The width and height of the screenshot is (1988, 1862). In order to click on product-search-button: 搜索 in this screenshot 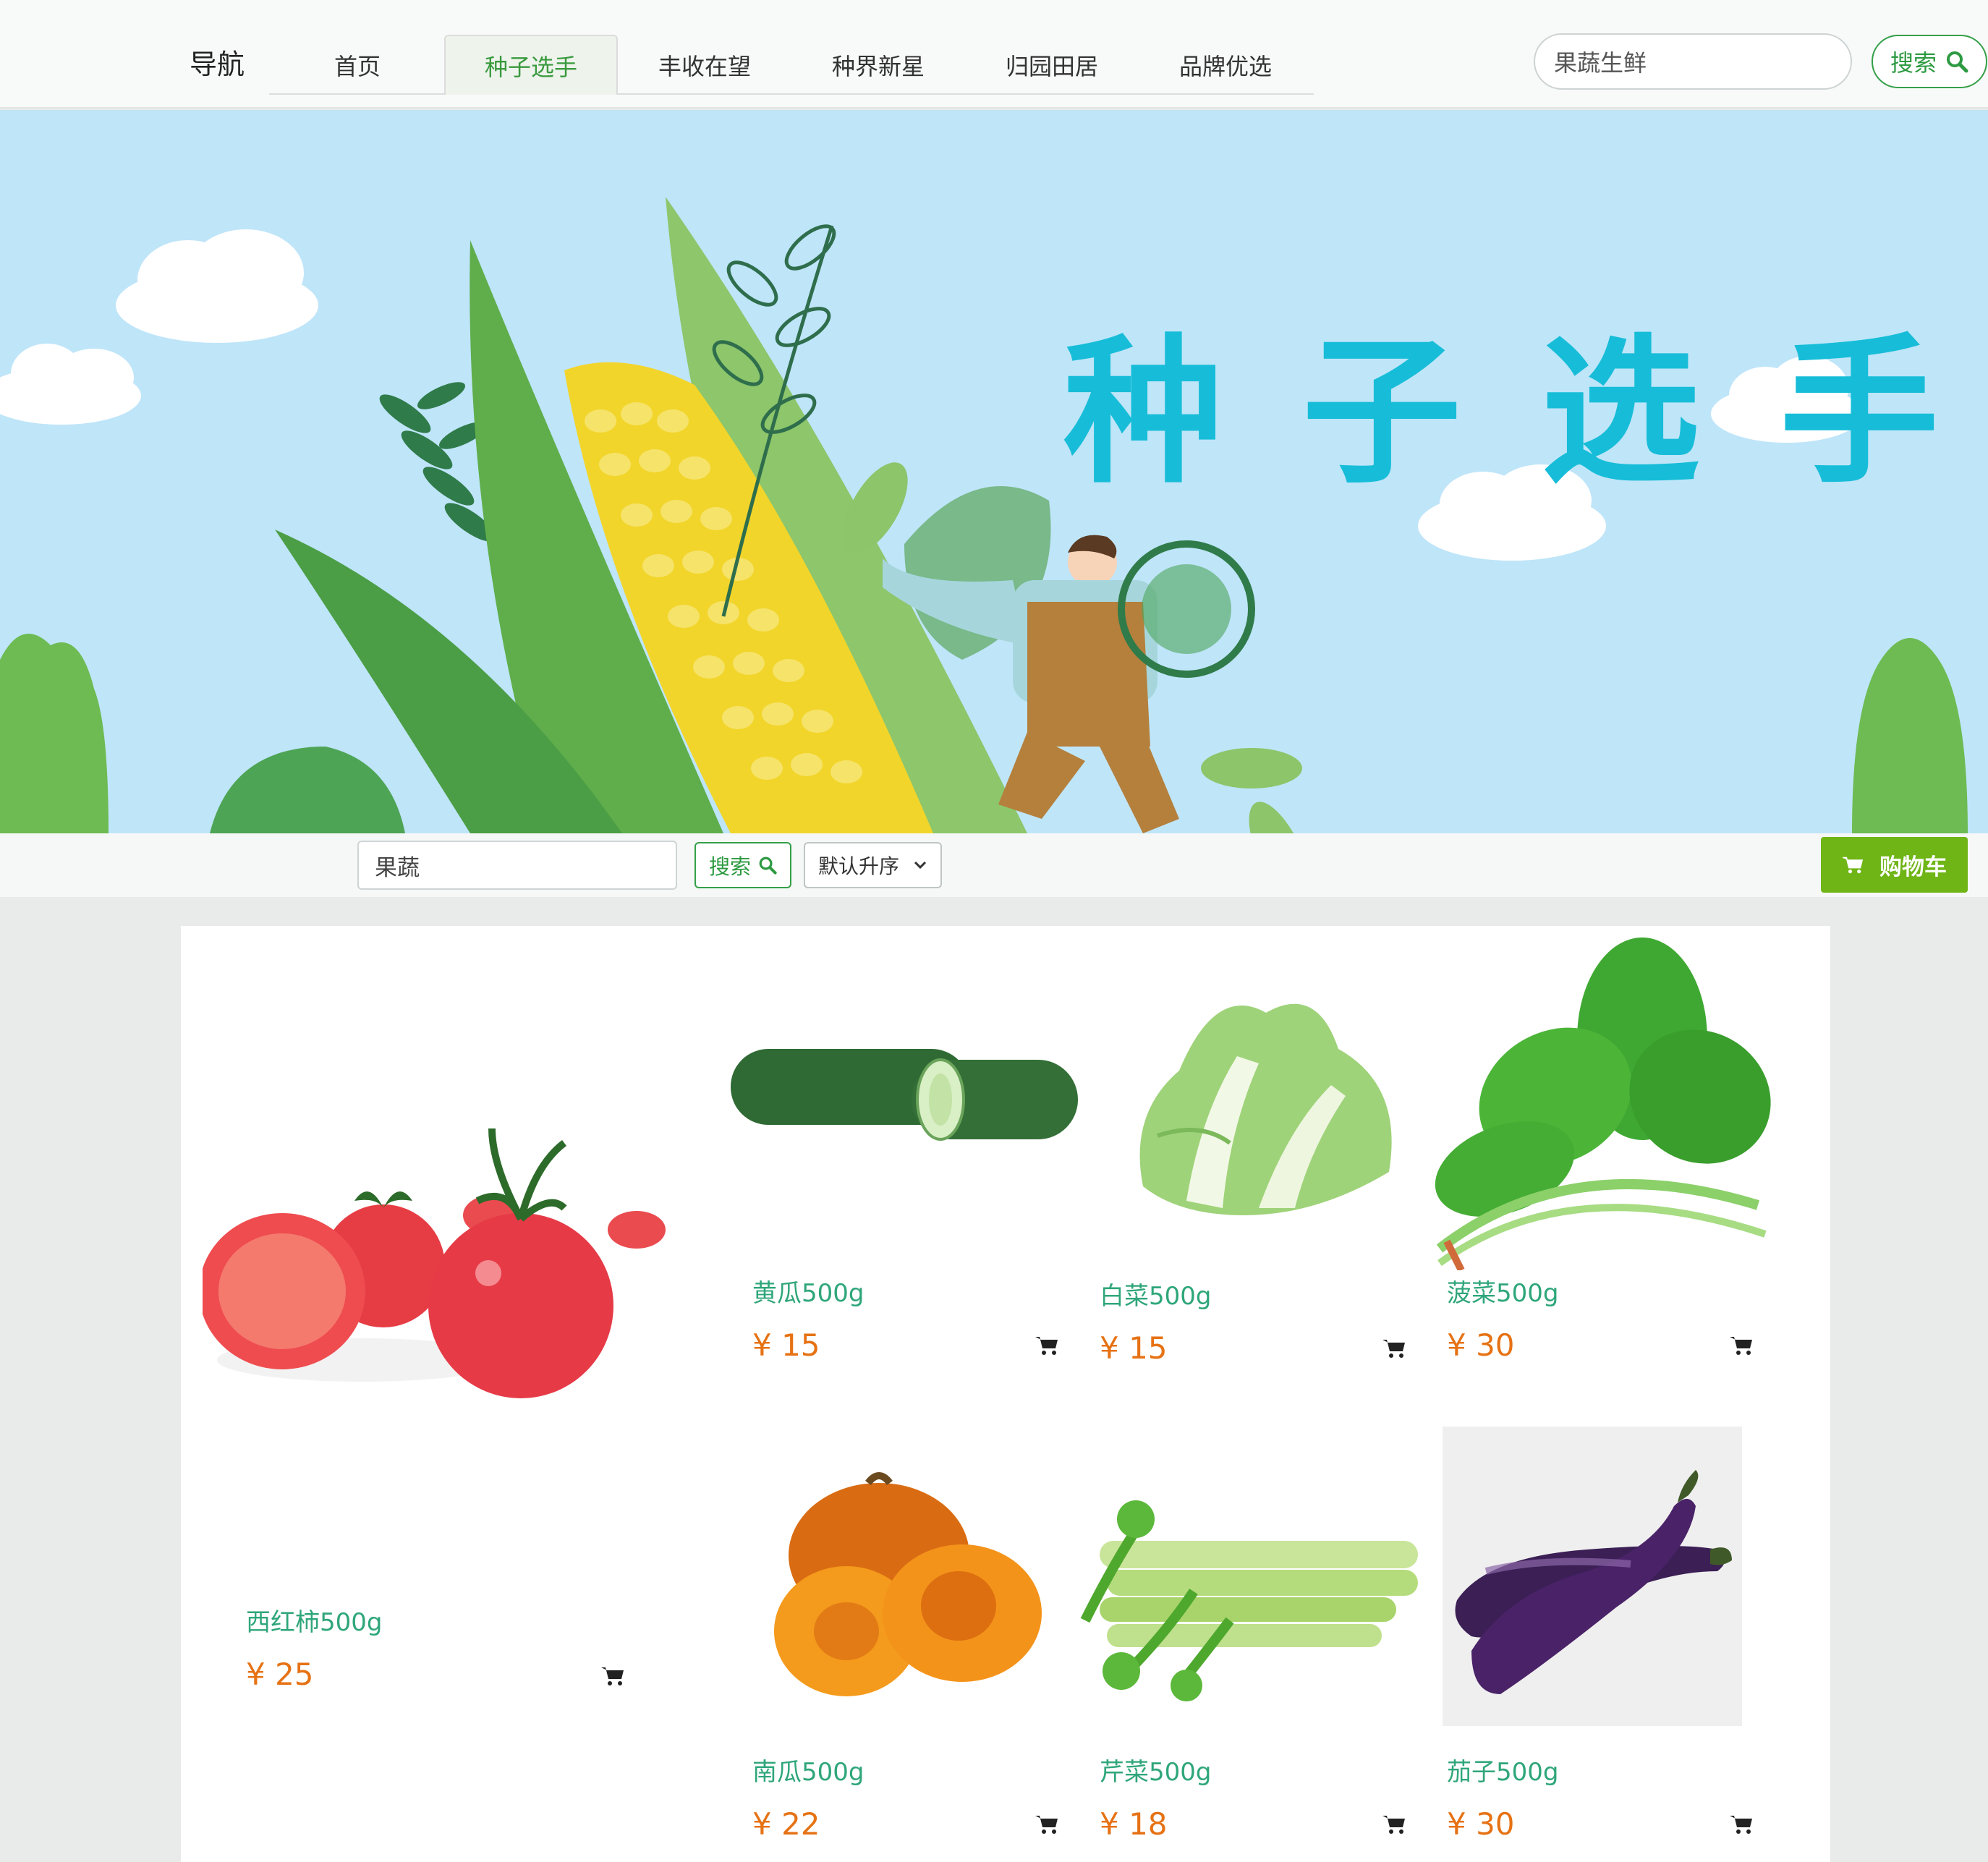, I will do `click(742, 865)`.